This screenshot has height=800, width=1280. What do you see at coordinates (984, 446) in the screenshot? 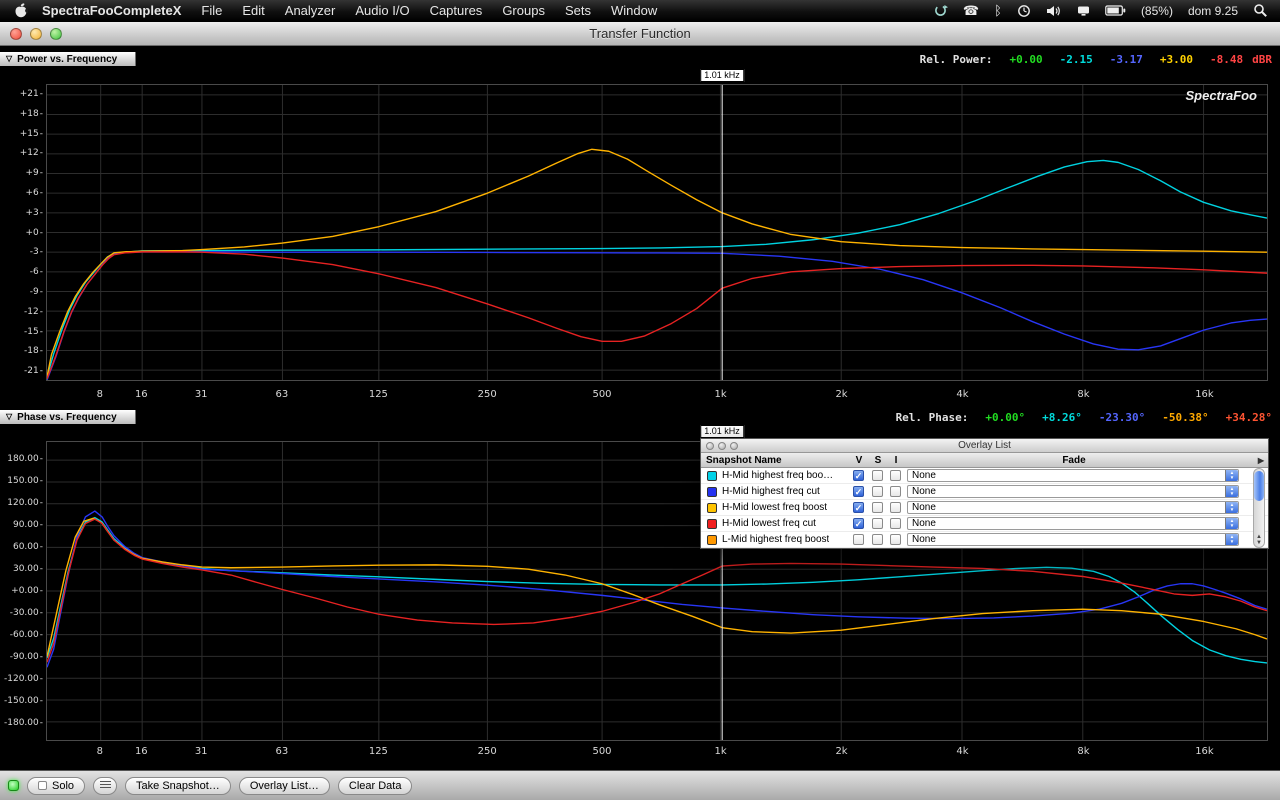
I see `overlay-title-bar: Overlay List` at bounding box center [984, 446].